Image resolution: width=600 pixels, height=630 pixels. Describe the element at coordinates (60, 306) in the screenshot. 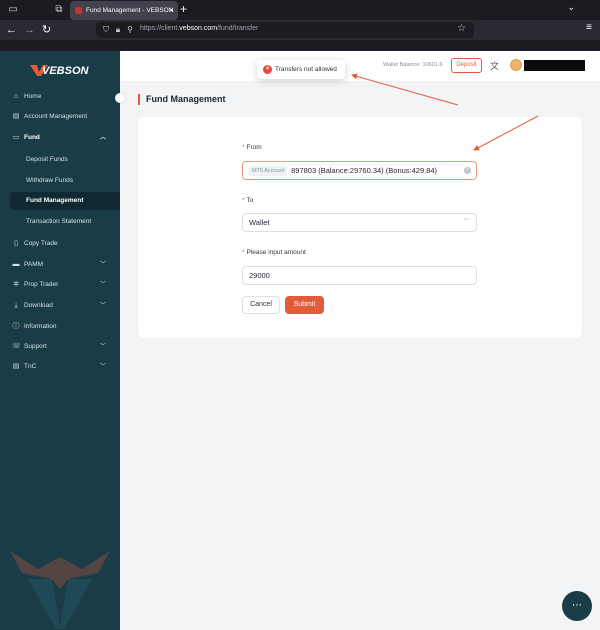

I see `sidebar-item-download: ⤓ Download ﹀` at that location.